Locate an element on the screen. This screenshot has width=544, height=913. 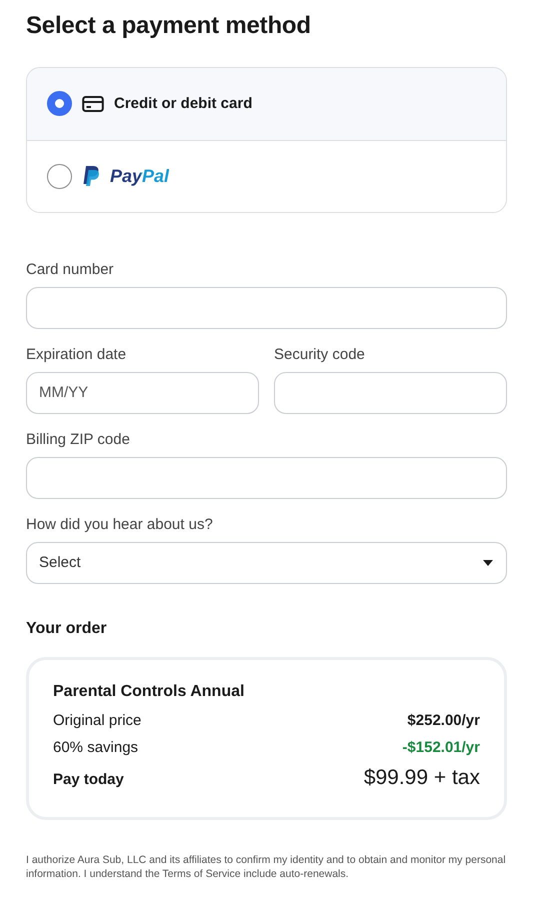
field-label: Billing ZIP code is located at coordinates (78, 439).